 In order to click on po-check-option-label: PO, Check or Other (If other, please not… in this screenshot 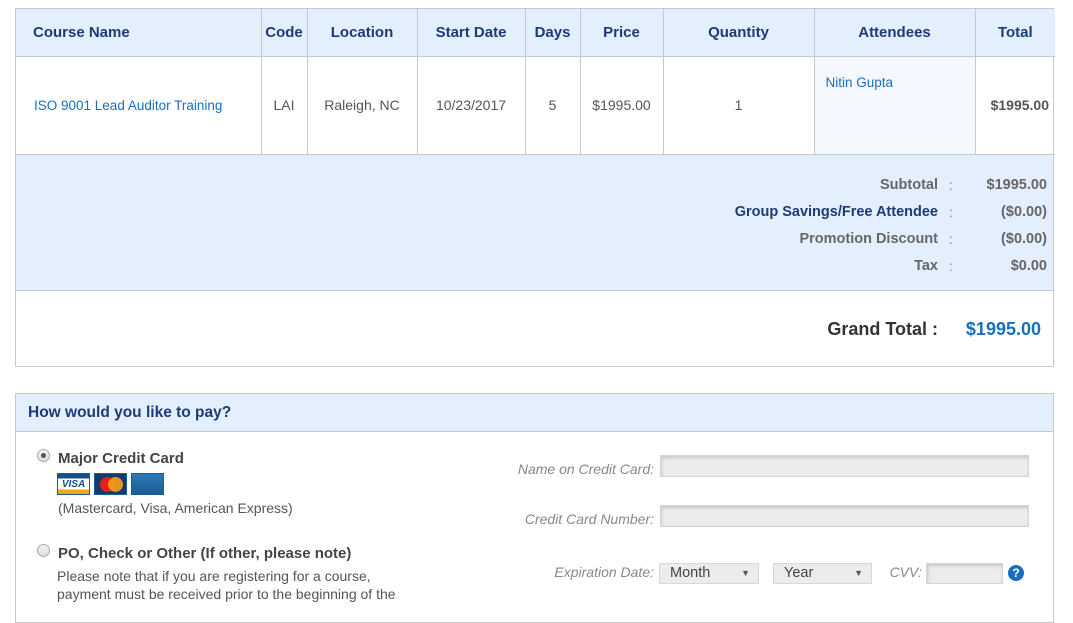, I will do `click(204, 553)`.